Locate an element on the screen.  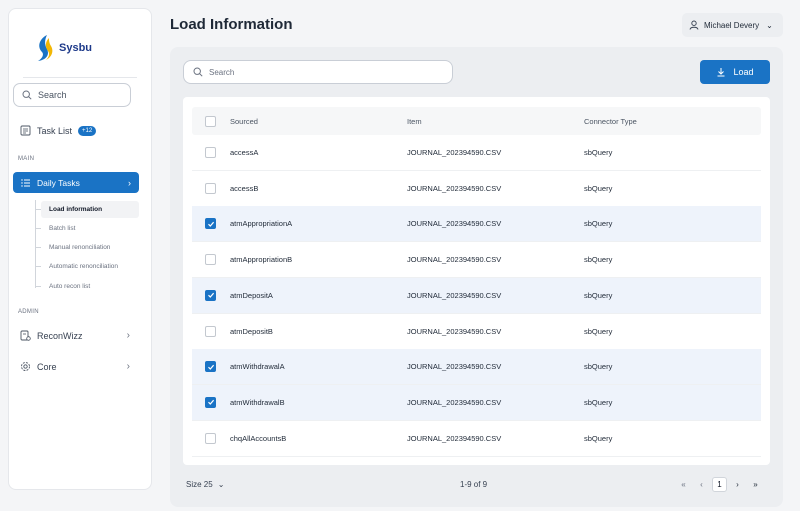
table-row: accessA JOURNAL_202394590.CSV sbQuery is located at coordinates (476, 153).